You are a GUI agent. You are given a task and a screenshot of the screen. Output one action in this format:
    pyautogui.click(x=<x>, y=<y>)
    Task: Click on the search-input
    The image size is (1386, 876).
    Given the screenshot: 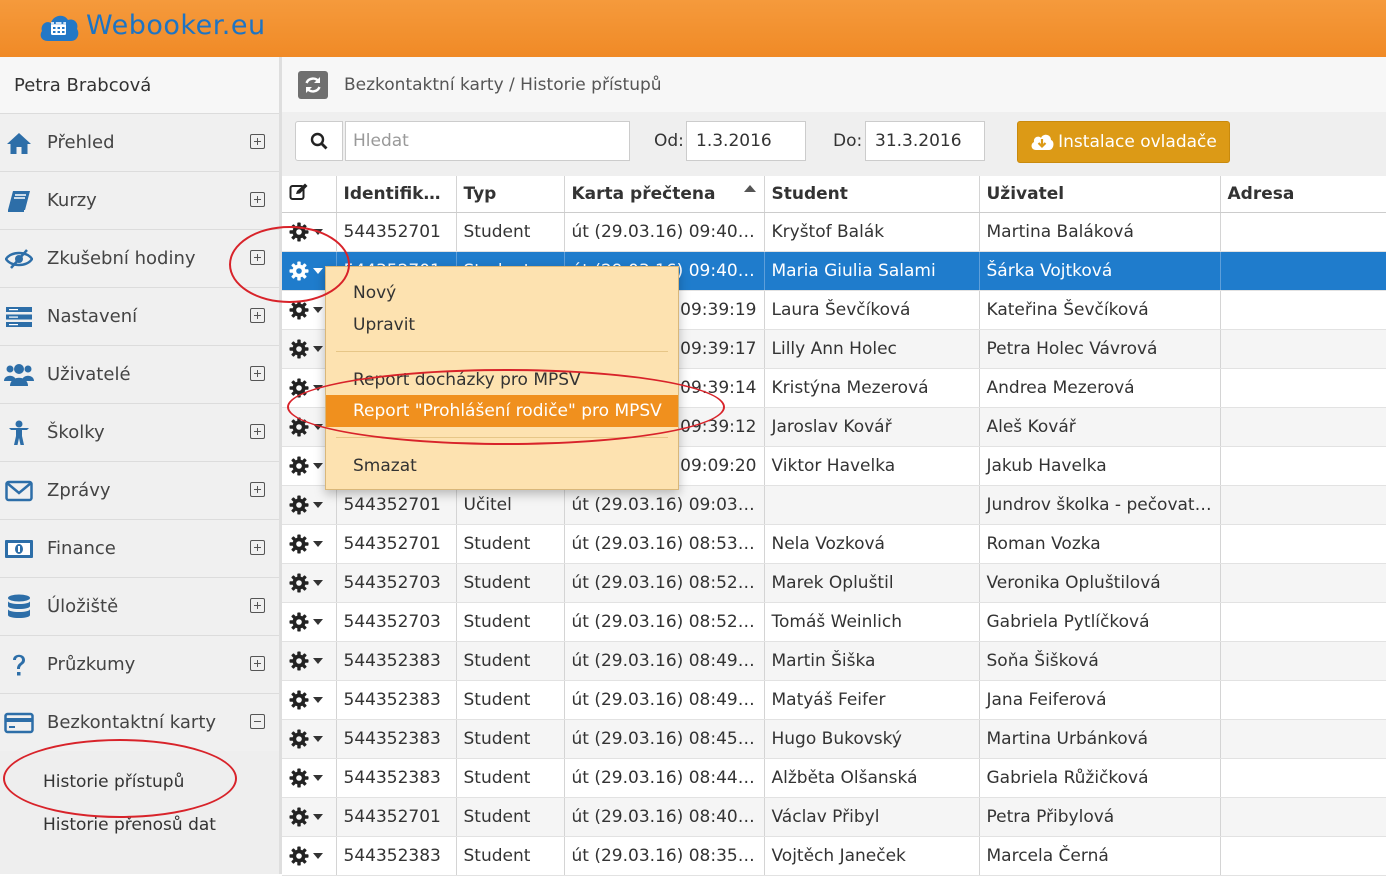 What is the action you would take?
    pyautogui.click(x=487, y=141)
    